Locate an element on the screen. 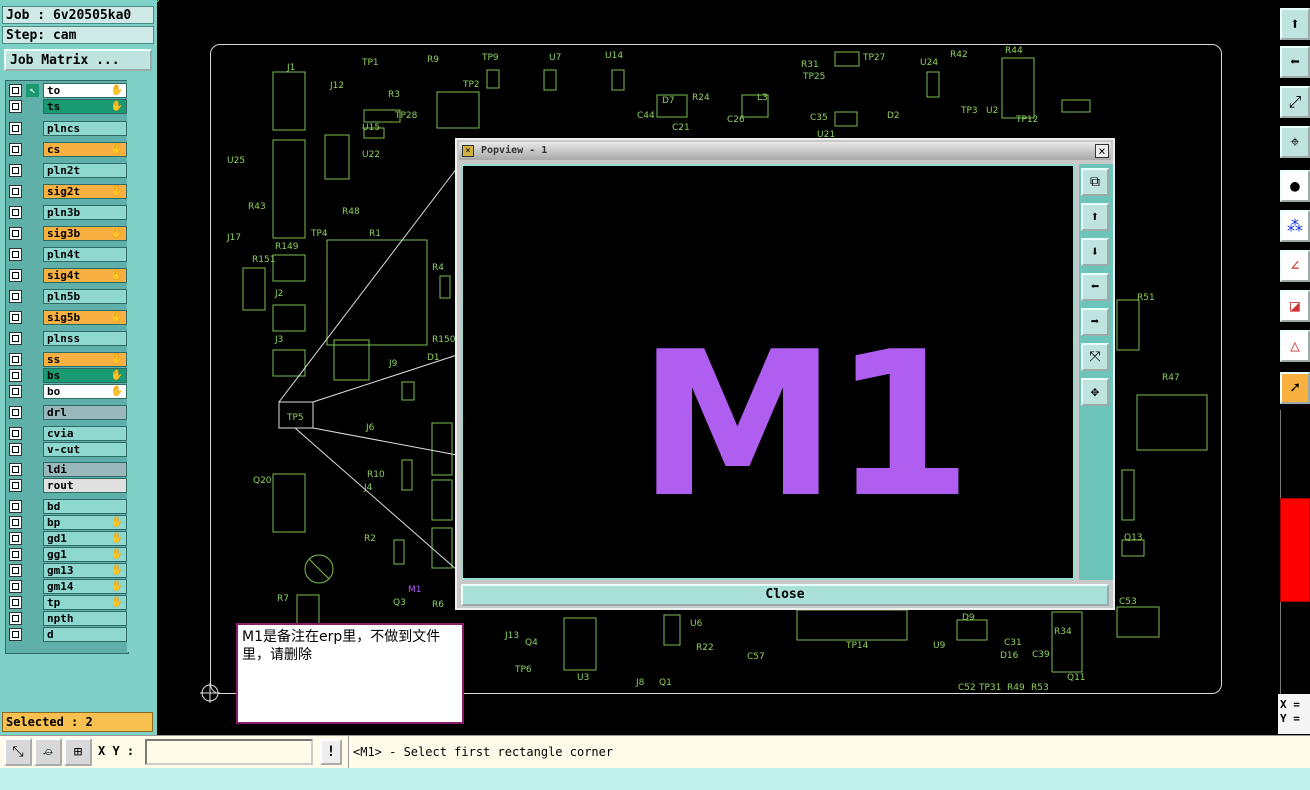 This screenshot has height=790, width=1310. layer-name: sig2t ✋ is located at coordinates (85, 191).